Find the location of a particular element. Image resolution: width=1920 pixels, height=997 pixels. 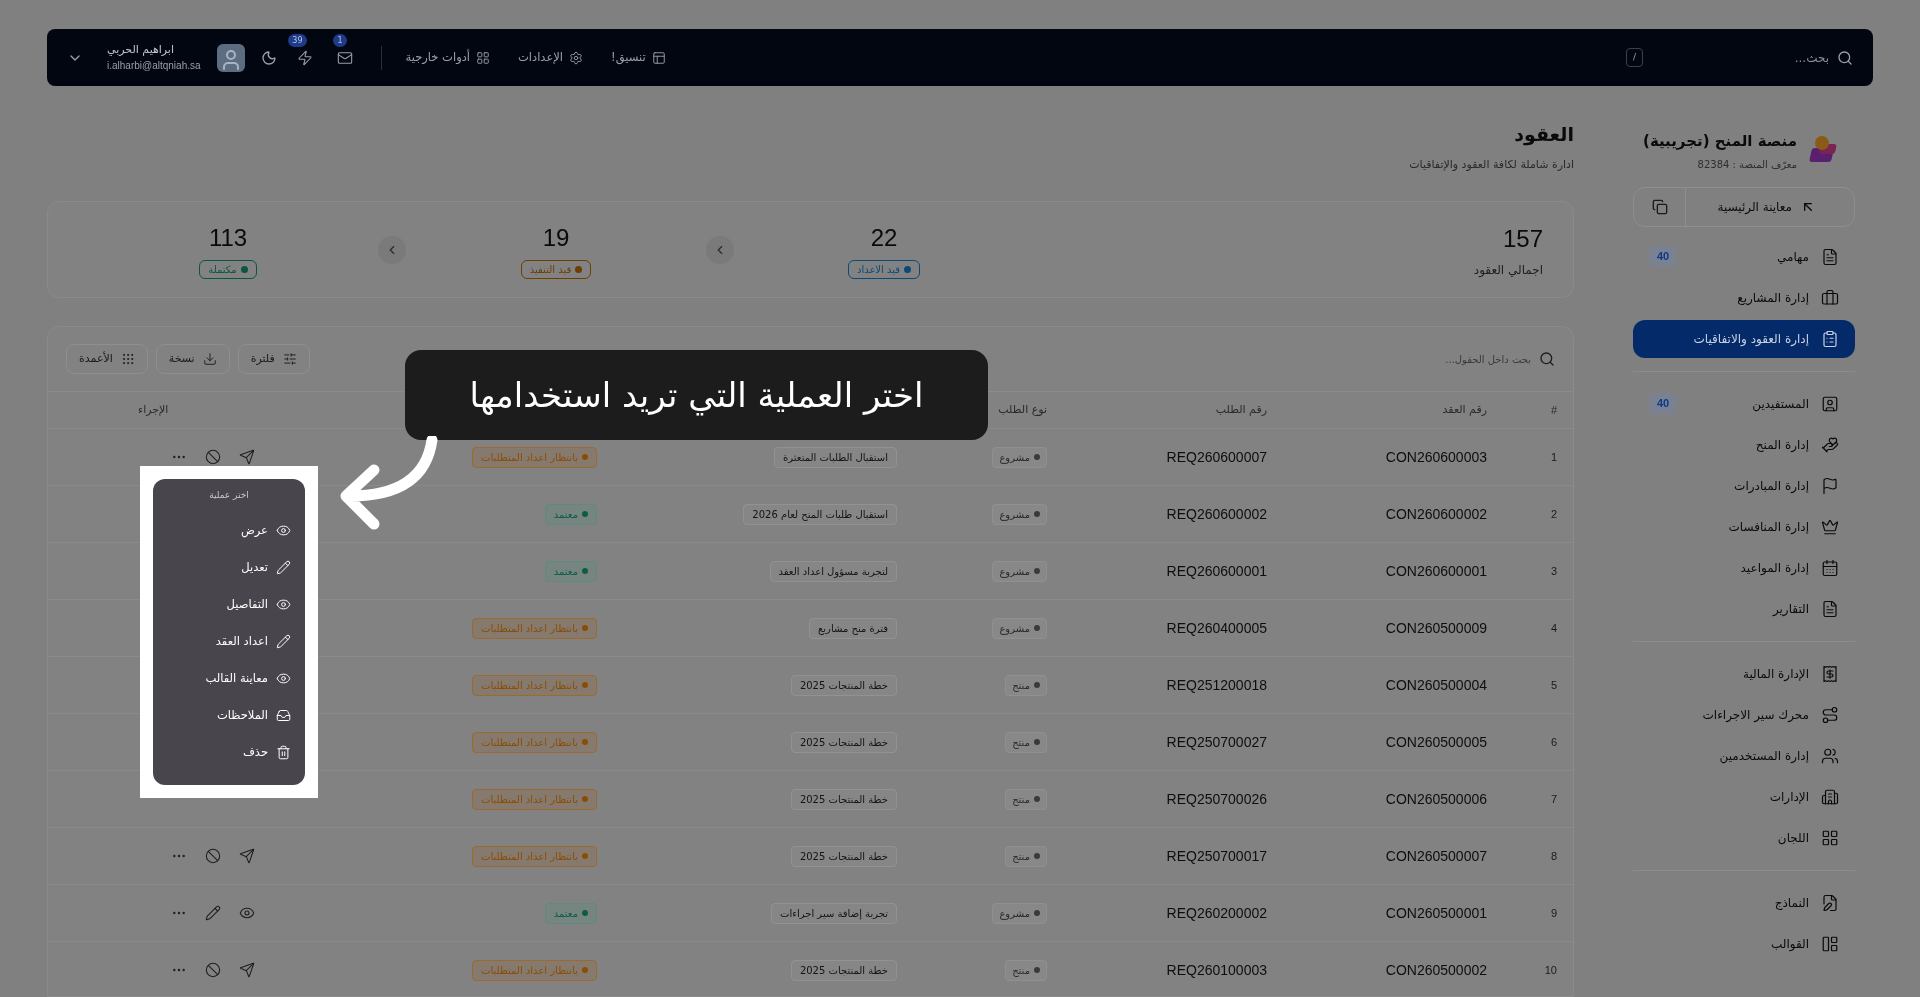

crown-icon is located at coordinates (1830, 526).